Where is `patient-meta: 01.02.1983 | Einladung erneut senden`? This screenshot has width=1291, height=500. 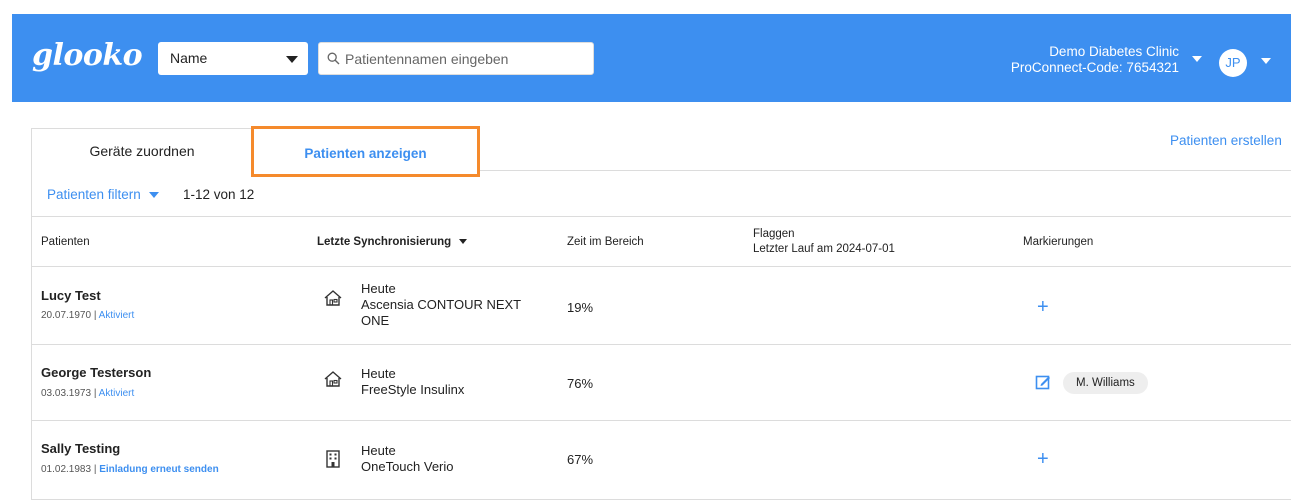 patient-meta: 01.02.1983 | Einladung erneut senden is located at coordinates (130, 469).